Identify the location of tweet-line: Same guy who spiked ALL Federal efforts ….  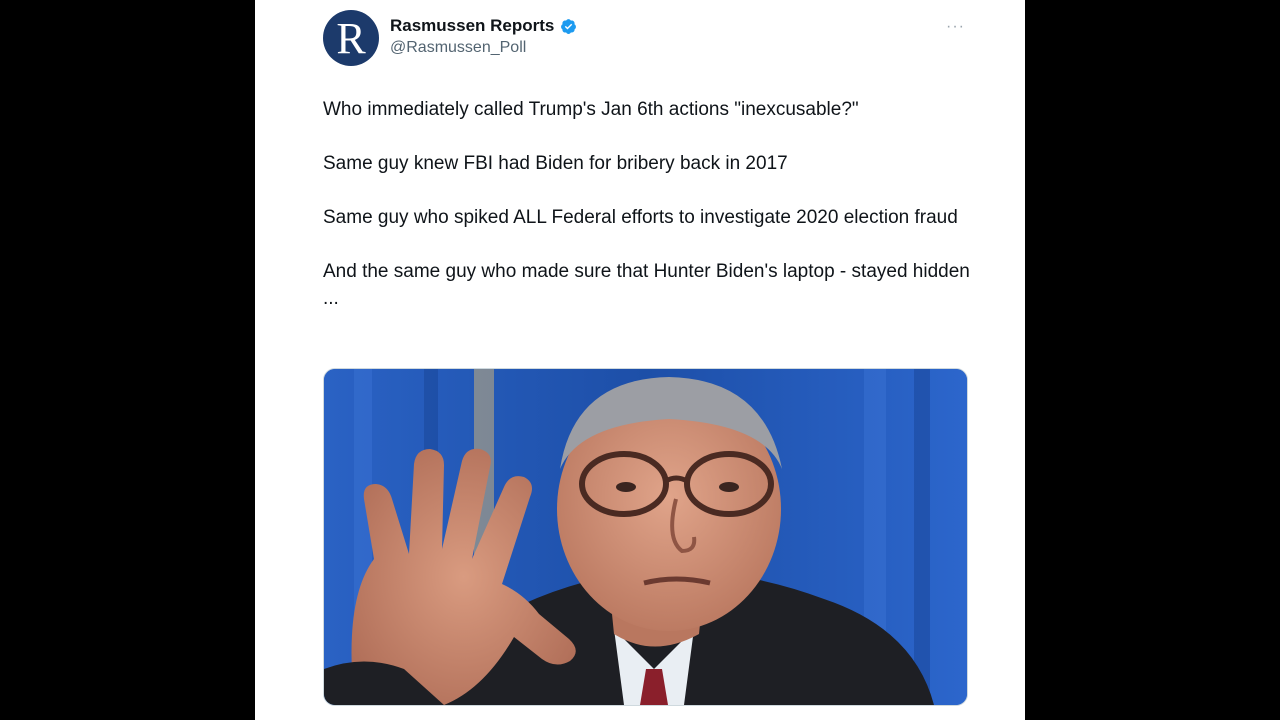
(640, 217).